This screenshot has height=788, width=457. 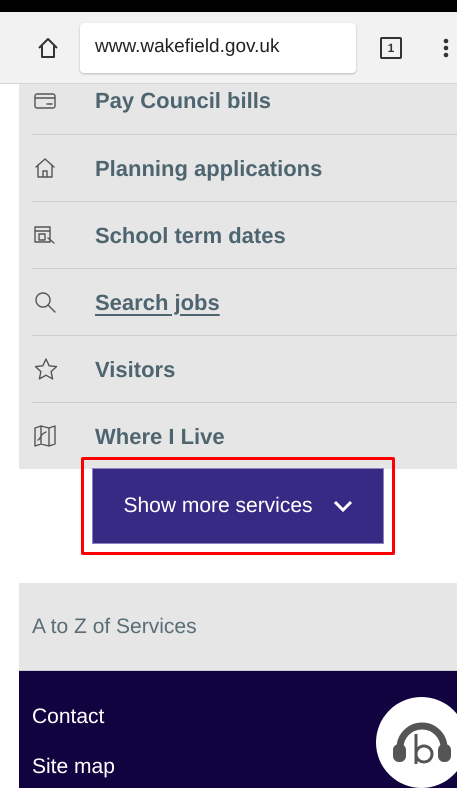 I want to click on footer-link: Contact, so click(x=68, y=716).